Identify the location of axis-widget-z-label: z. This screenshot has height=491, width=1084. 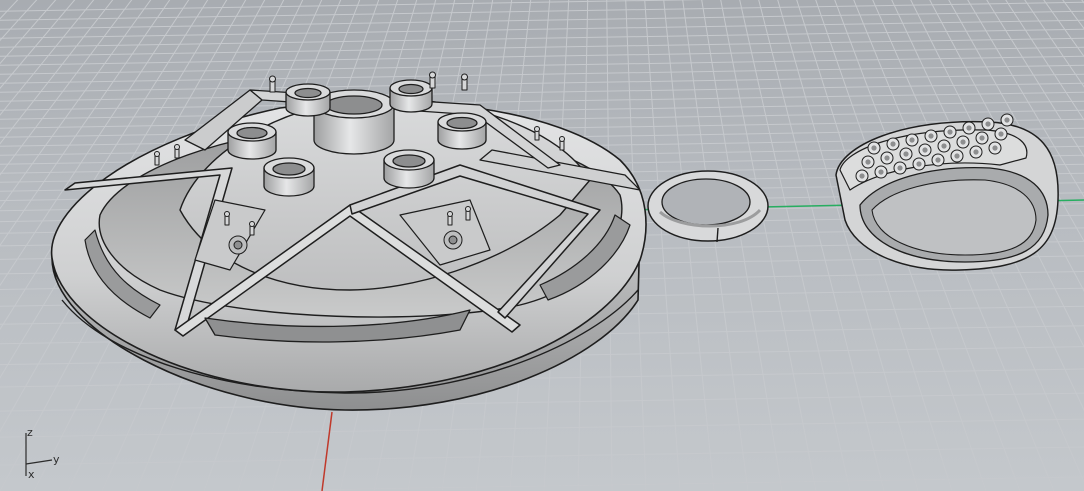
(30, 432).